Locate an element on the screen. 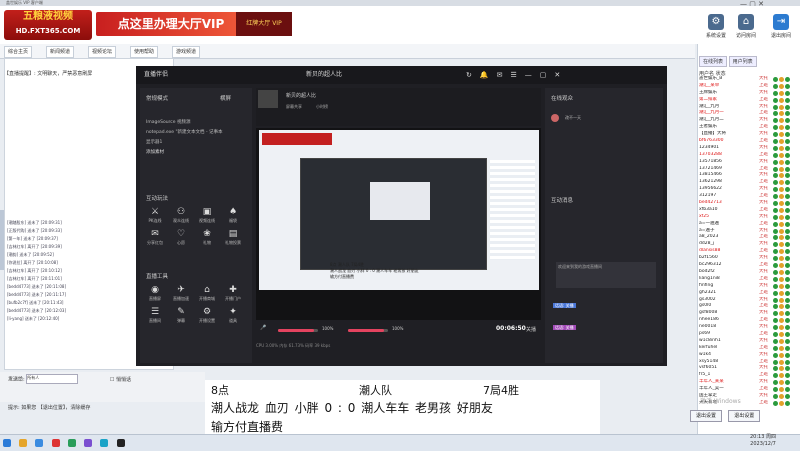 Image resolution: width=800 pixels, height=451 pixels. user-row: xsy5148 上班 is located at coordinates (748, 362).